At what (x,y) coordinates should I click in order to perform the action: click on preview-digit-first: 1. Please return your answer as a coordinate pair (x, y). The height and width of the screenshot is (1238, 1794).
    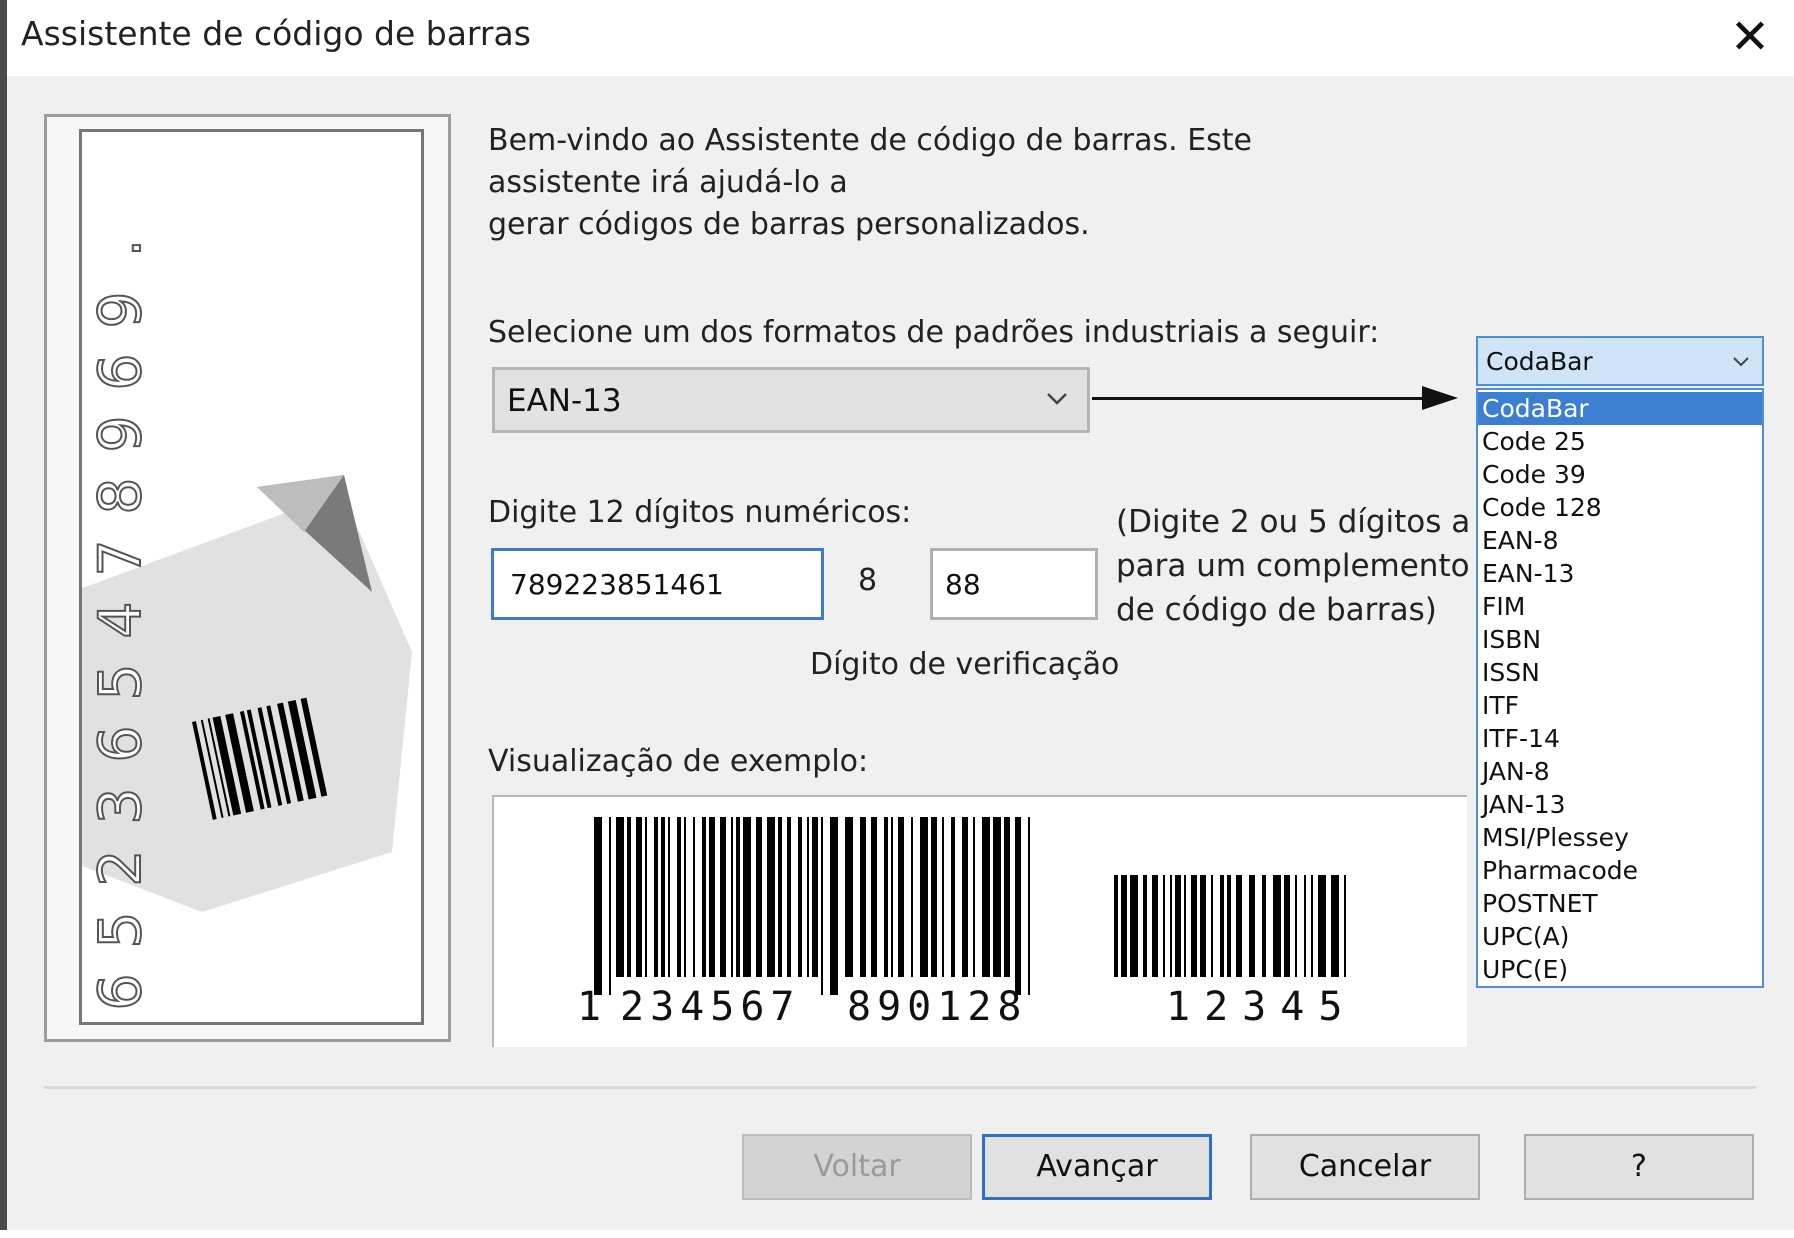
    Looking at the image, I should click on (589, 1007).